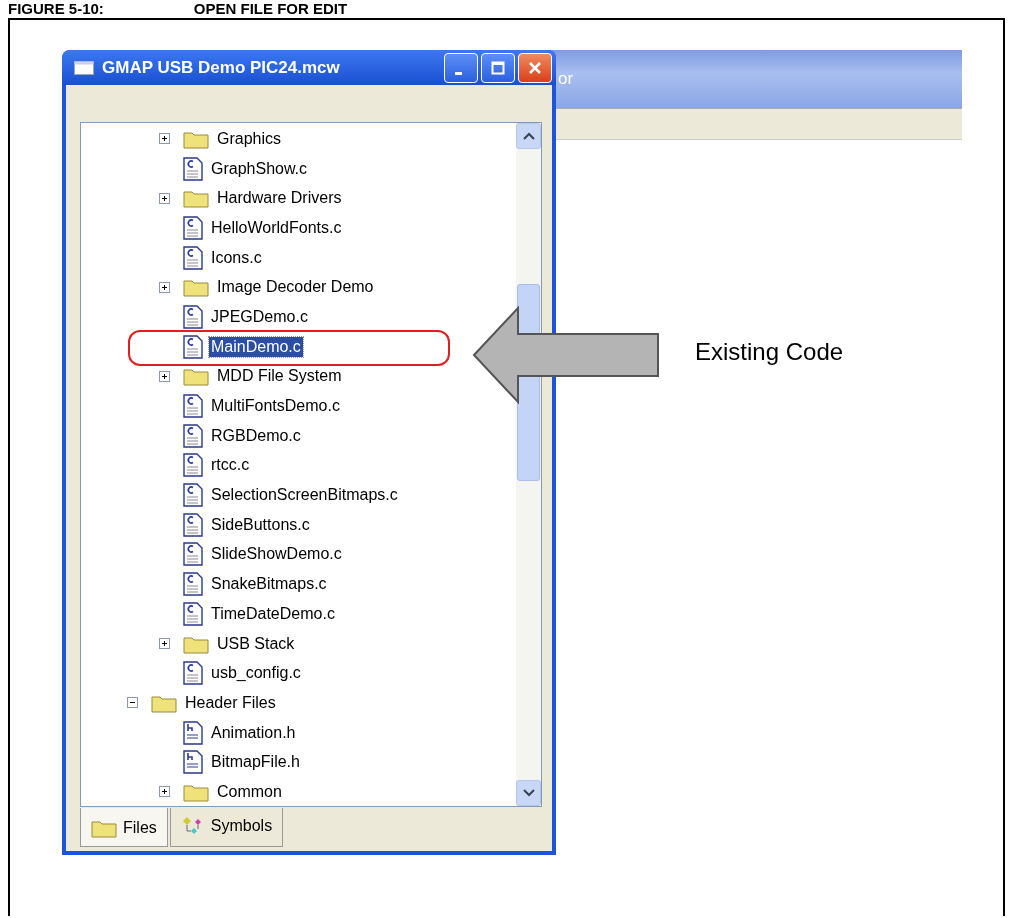 This screenshot has height=918, width=1015. Describe the element at coordinates (253, 732) in the screenshot. I see `tree-item: Animation.h` at that location.